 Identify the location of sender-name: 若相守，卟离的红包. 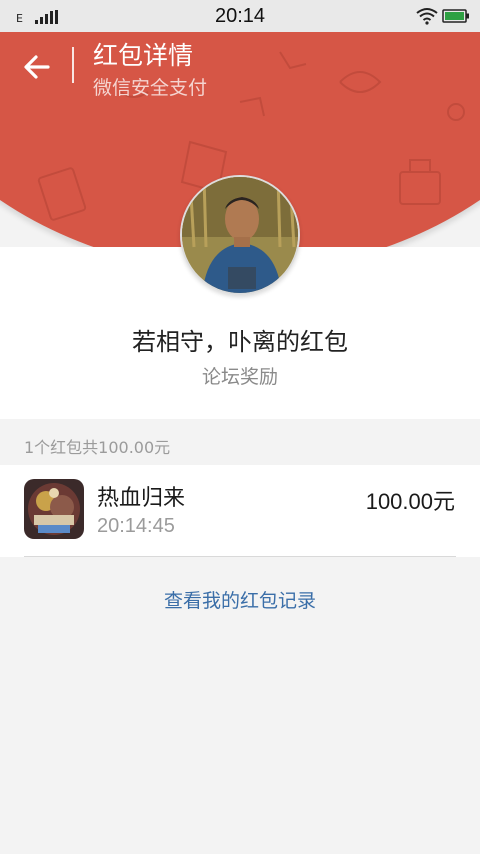
(240, 342).